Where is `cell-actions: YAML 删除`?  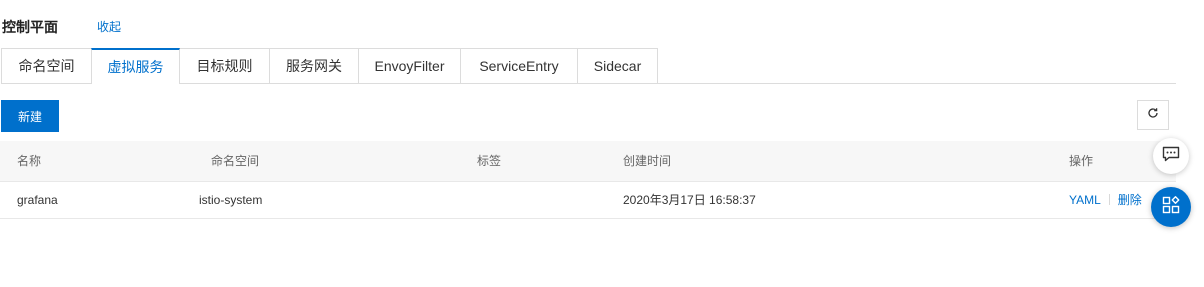
cell-actions: YAML 删除 is located at coordinates (1105, 200).